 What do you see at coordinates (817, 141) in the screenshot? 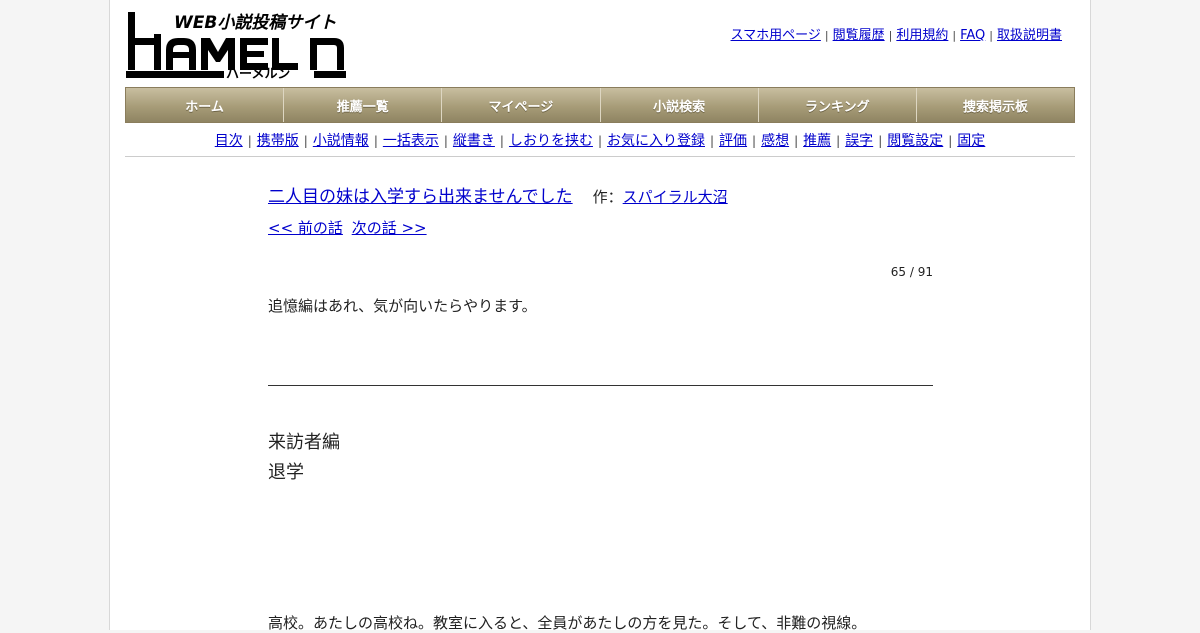
I see `subnav-recommend: 推薦` at bounding box center [817, 141].